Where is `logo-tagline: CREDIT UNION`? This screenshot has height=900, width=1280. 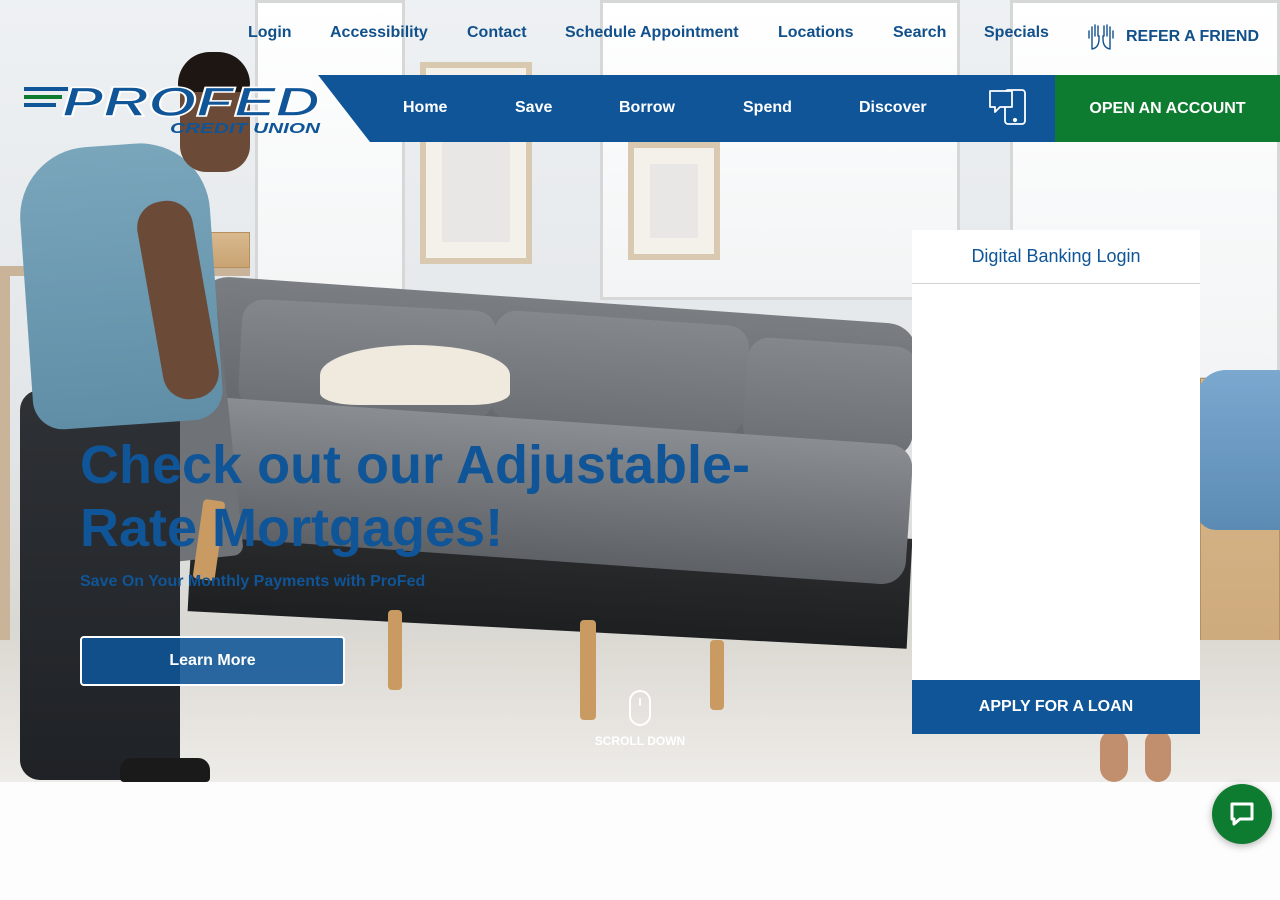 logo-tagline: CREDIT UNION is located at coordinates (246, 128).